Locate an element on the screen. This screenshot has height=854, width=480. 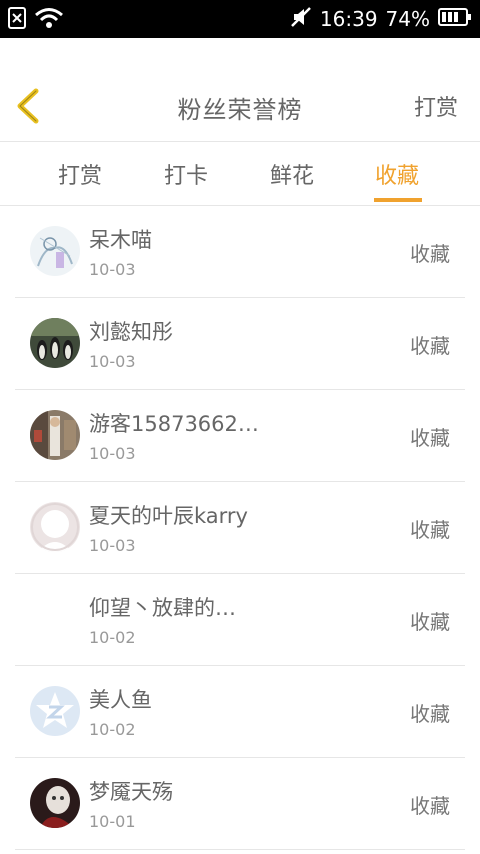
fan-name: 梦魇天殇 is located at coordinates (131, 792).